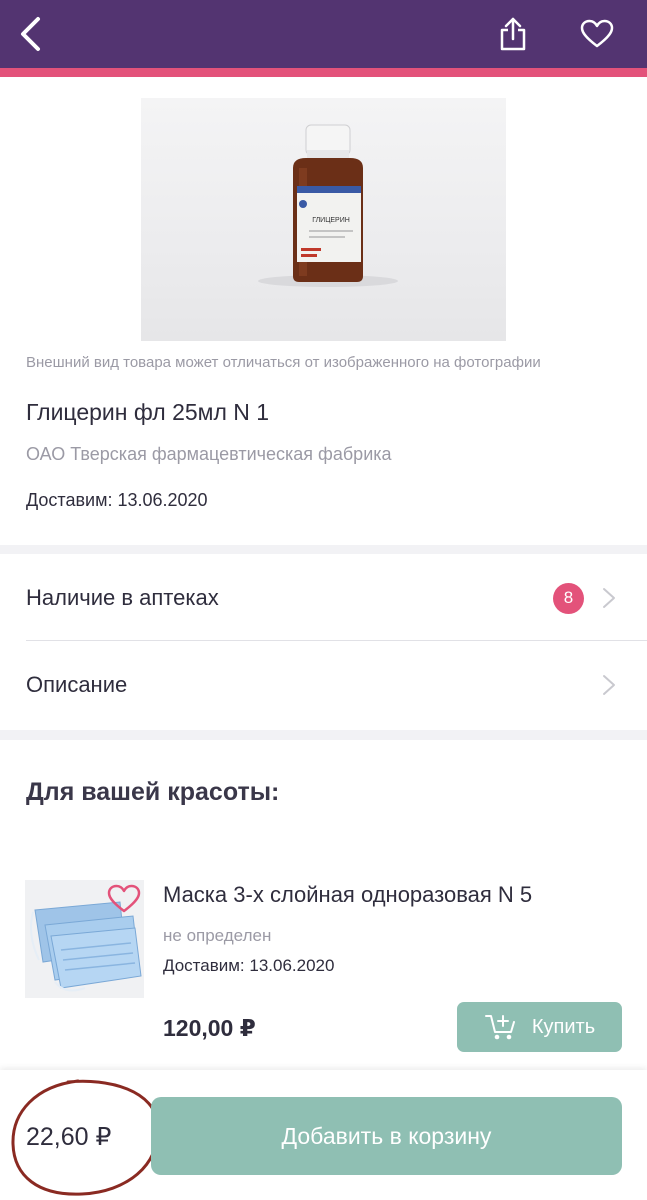  What do you see at coordinates (499, 1027) in the screenshot?
I see `add-to-cart-icon` at bounding box center [499, 1027].